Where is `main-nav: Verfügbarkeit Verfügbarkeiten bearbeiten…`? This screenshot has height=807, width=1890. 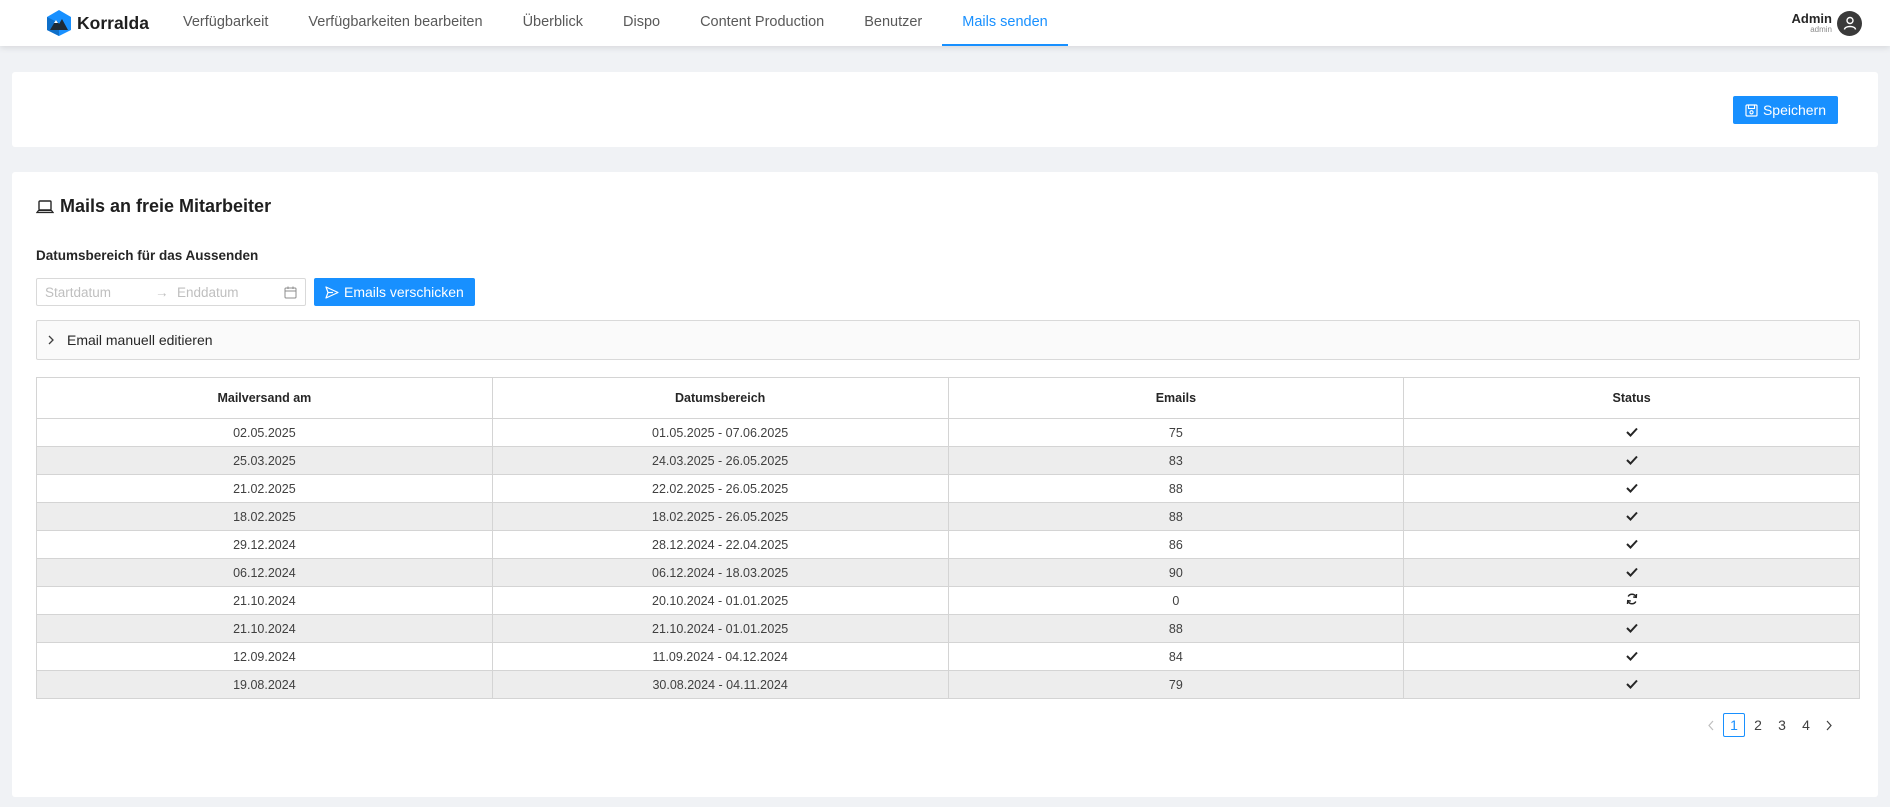 main-nav: Verfügbarkeit Verfügbarkeiten bearbeiten… is located at coordinates (615, 23).